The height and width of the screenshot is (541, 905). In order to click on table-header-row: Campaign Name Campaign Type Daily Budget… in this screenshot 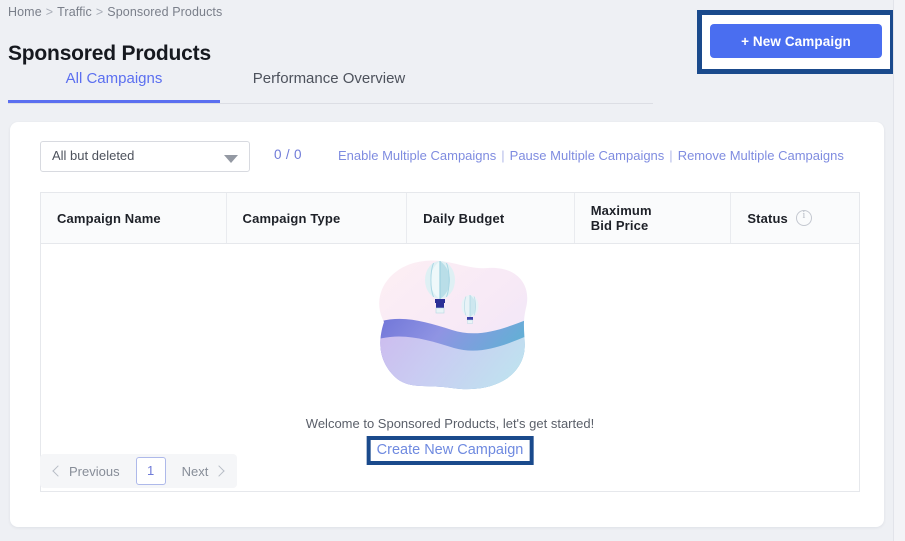, I will do `click(450, 218)`.